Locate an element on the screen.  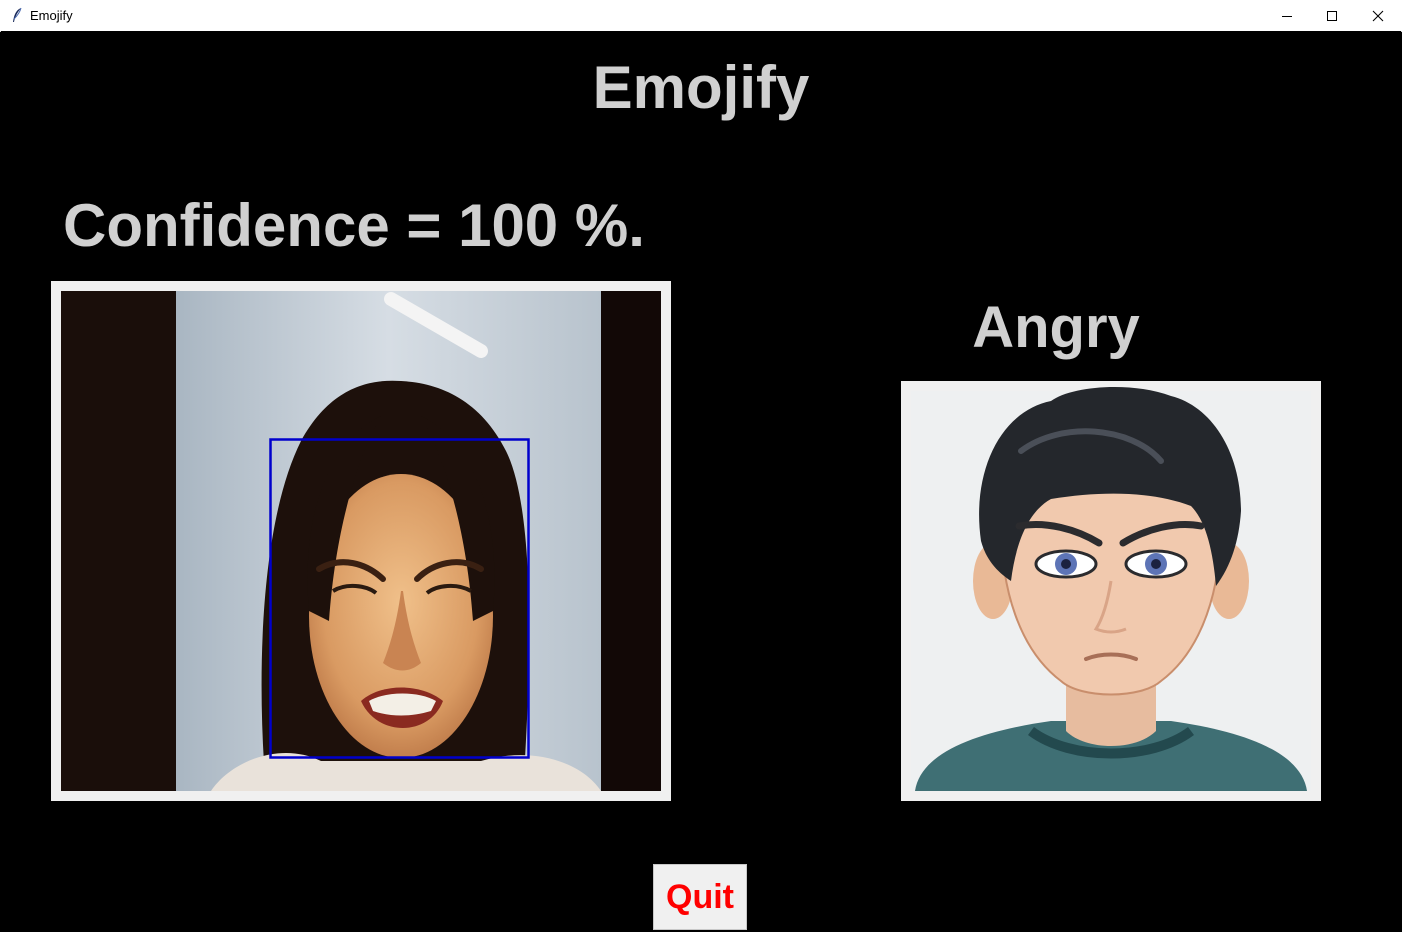
close-icon is located at coordinates (1378, 15).